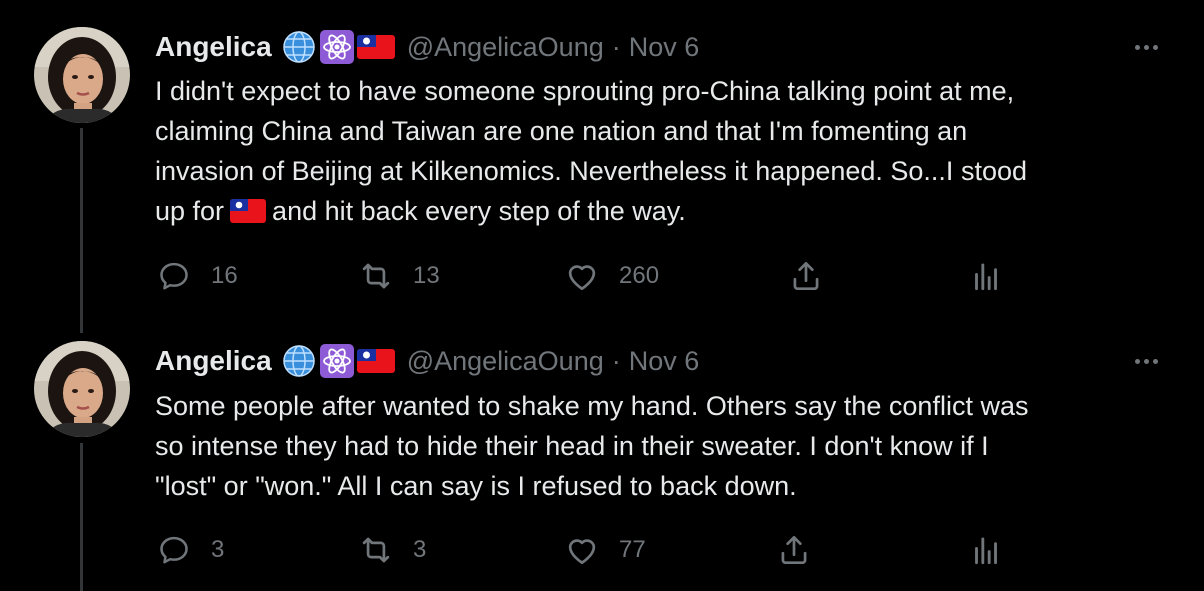 The image size is (1204, 591). I want to click on reply-button: 3, so click(189, 550).